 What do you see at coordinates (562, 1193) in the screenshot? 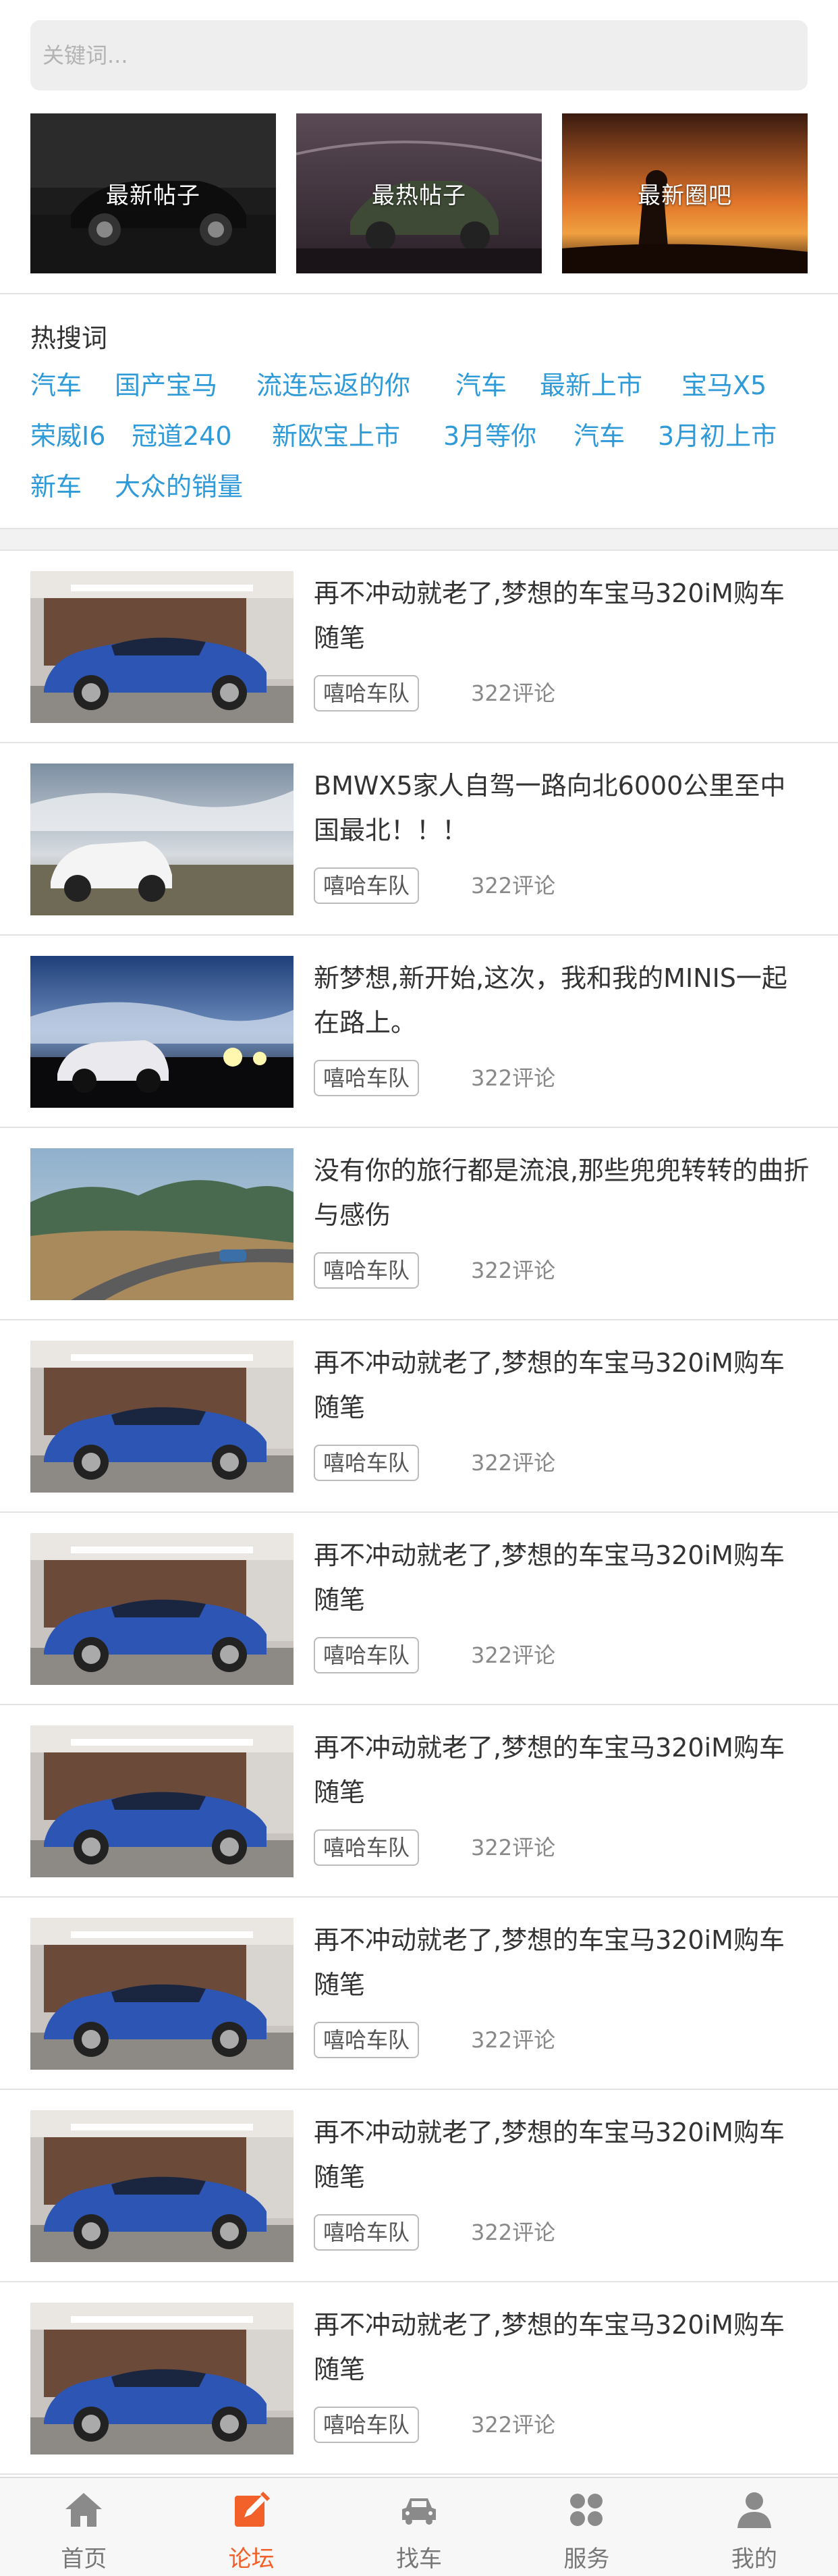
I see `post-title: 没有你的旅行都是流浪,那些兜兜转转的曲折与感伤` at bounding box center [562, 1193].